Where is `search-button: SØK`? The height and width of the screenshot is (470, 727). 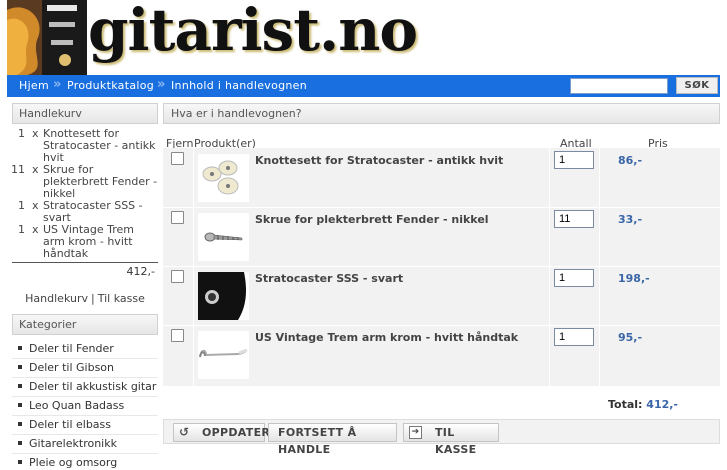 search-button: SØK is located at coordinates (697, 85).